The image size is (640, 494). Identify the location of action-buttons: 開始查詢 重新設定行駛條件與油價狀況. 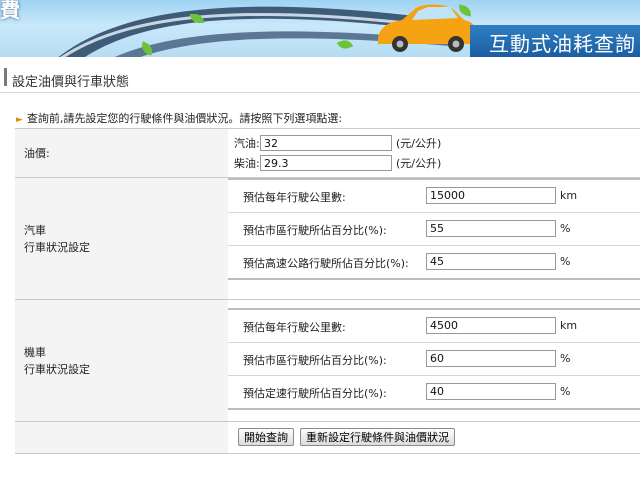
(346, 437).